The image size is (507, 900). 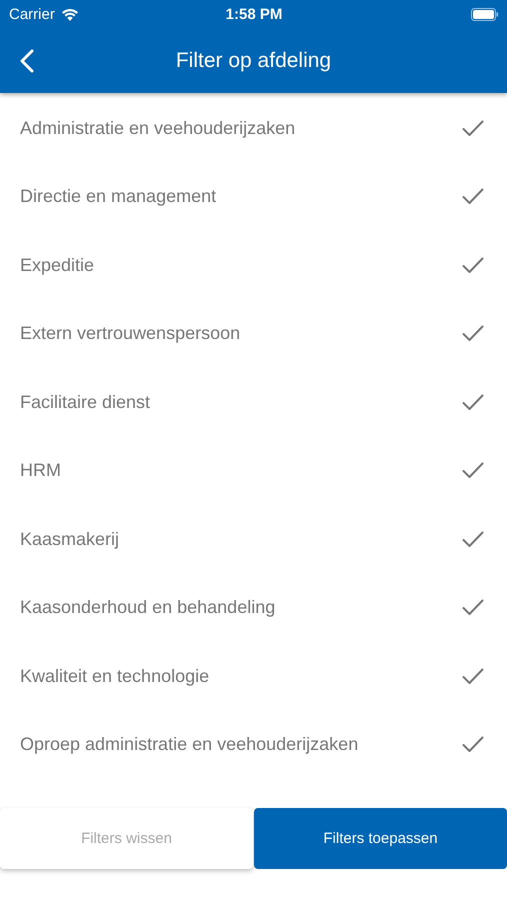 What do you see at coordinates (70, 539) in the screenshot?
I see `department-name: Kaasmakerij` at bounding box center [70, 539].